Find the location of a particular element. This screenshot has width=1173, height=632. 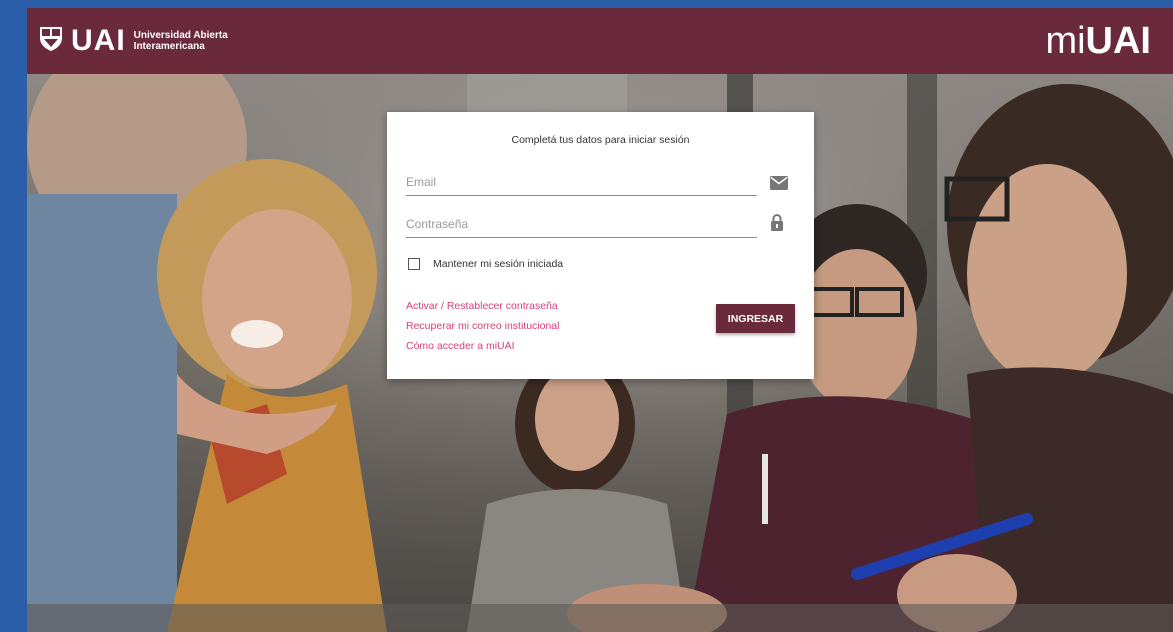

envelope-icon is located at coordinates (779, 184).